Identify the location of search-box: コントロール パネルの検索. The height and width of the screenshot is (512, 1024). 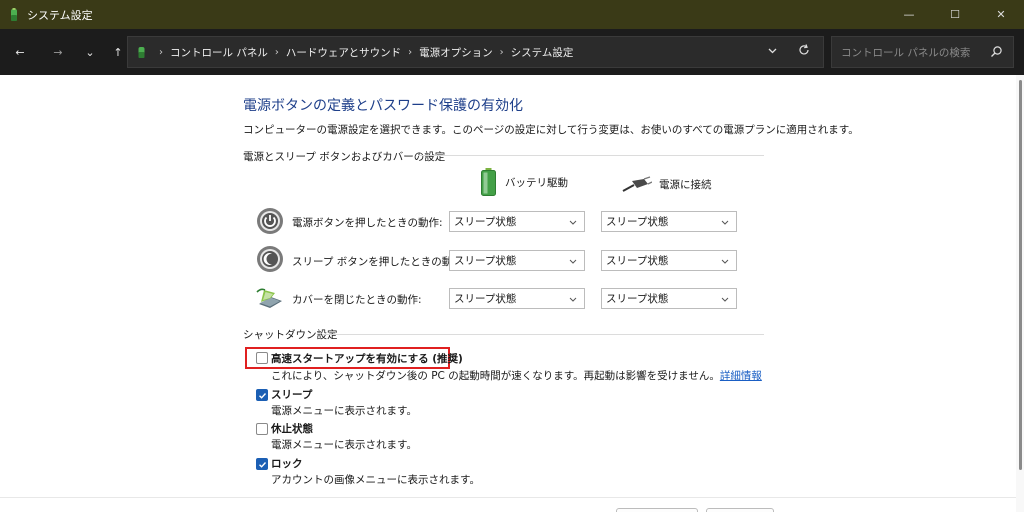
(922, 52).